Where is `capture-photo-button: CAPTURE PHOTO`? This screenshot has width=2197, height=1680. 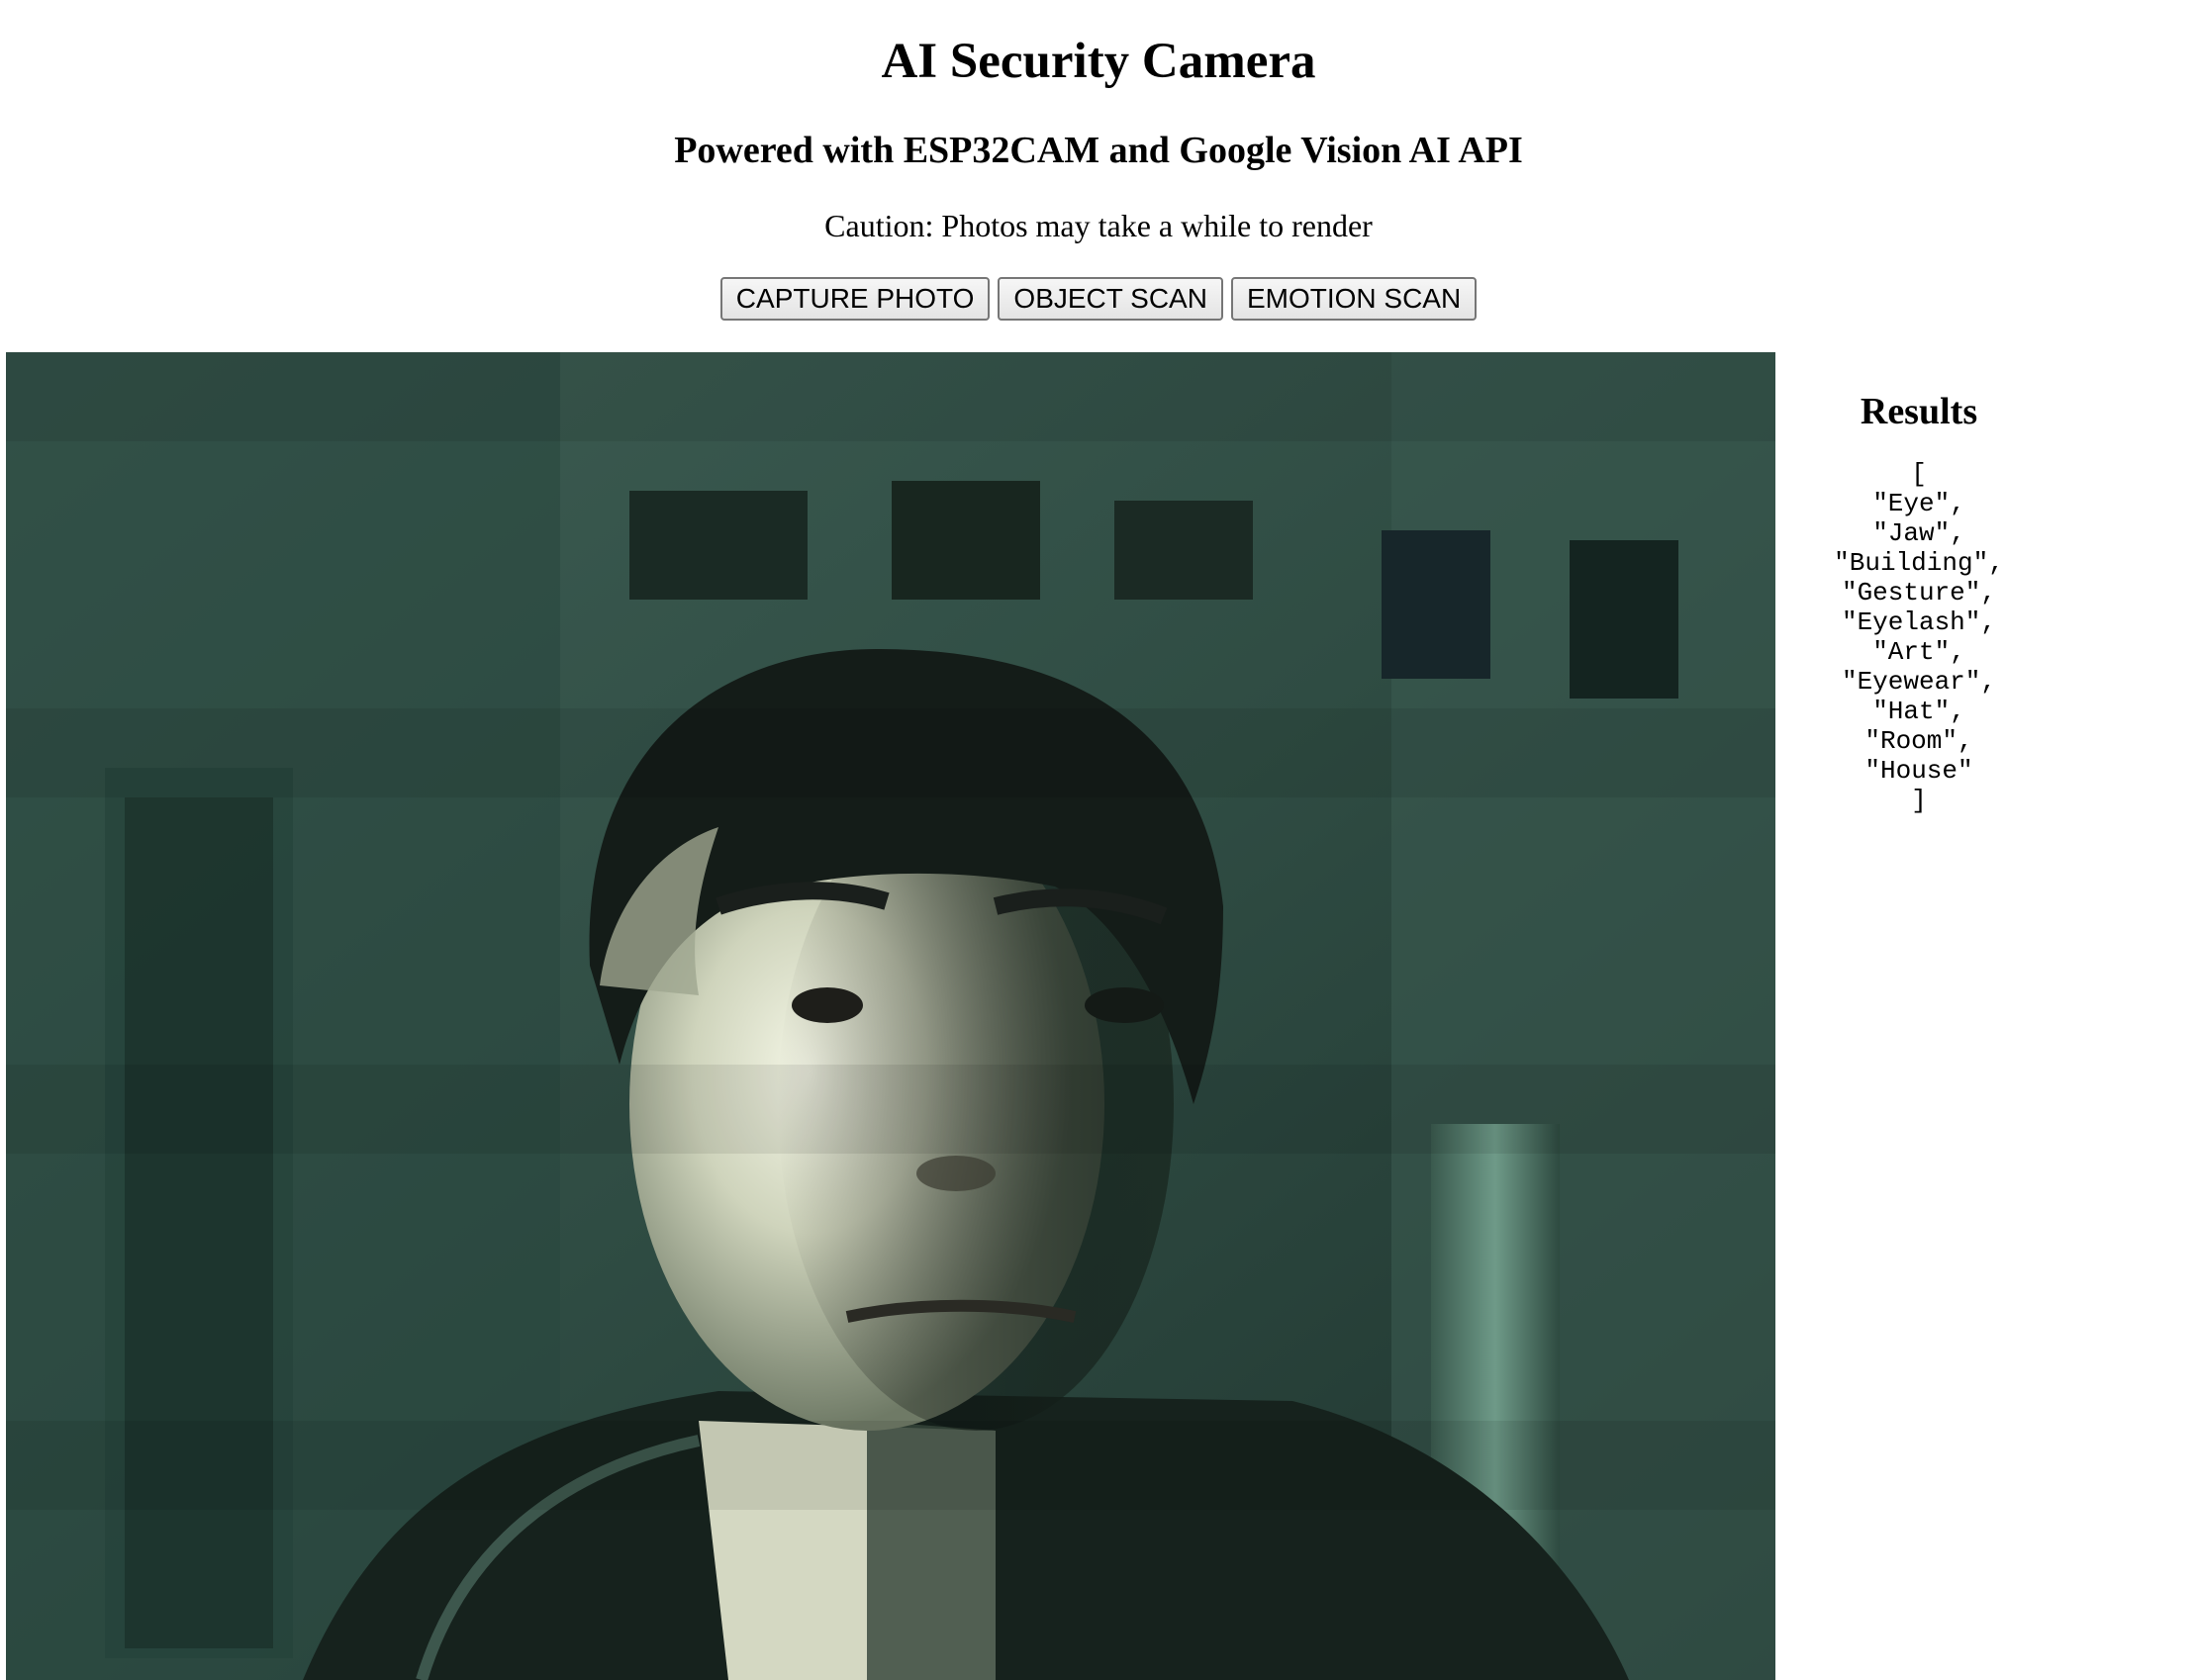
capture-photo-button: CAPTURE PHOTO is located at coordinates (855, 299).